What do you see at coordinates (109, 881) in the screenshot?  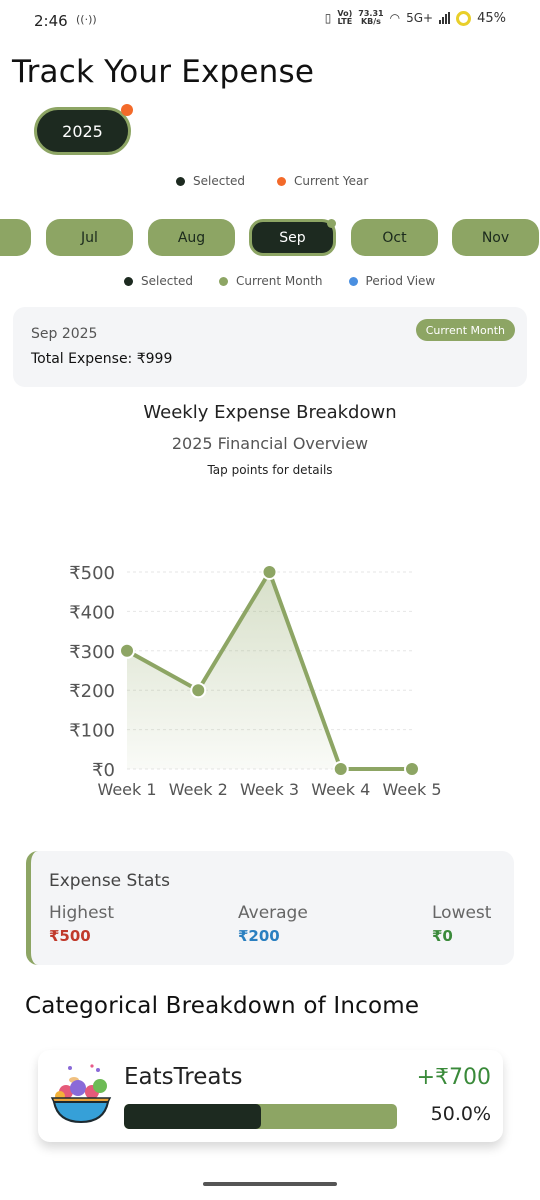 I see `stats-title: Expense Stats` at bounding box center [109, 881].